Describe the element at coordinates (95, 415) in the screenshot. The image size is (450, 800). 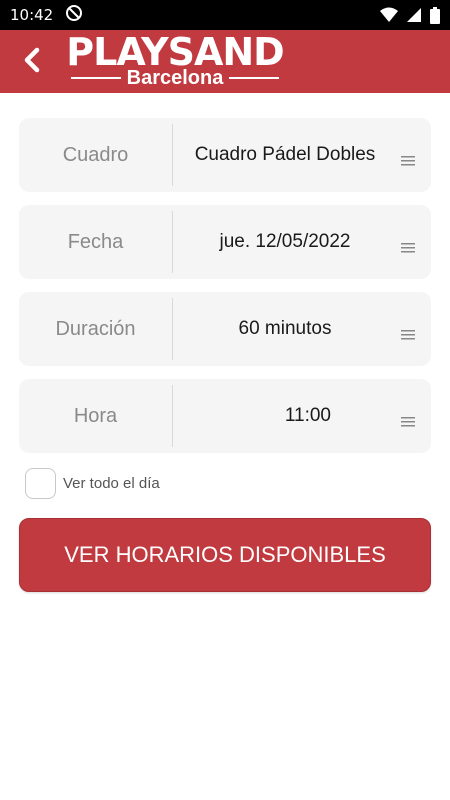
I see `field-label-hora: Hora` at that location.